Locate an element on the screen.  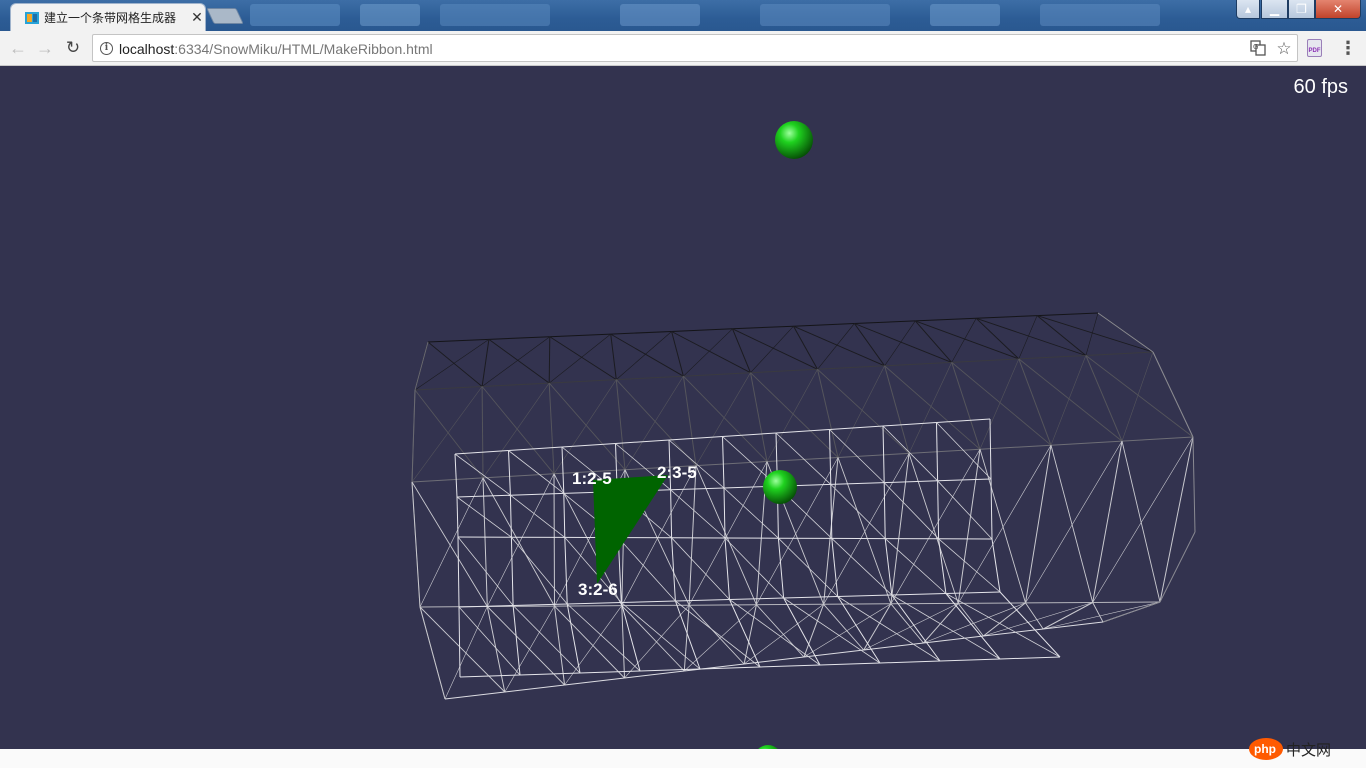
tab-title: 建立一个条带网格生成器 is located at coordinates (110, 18).